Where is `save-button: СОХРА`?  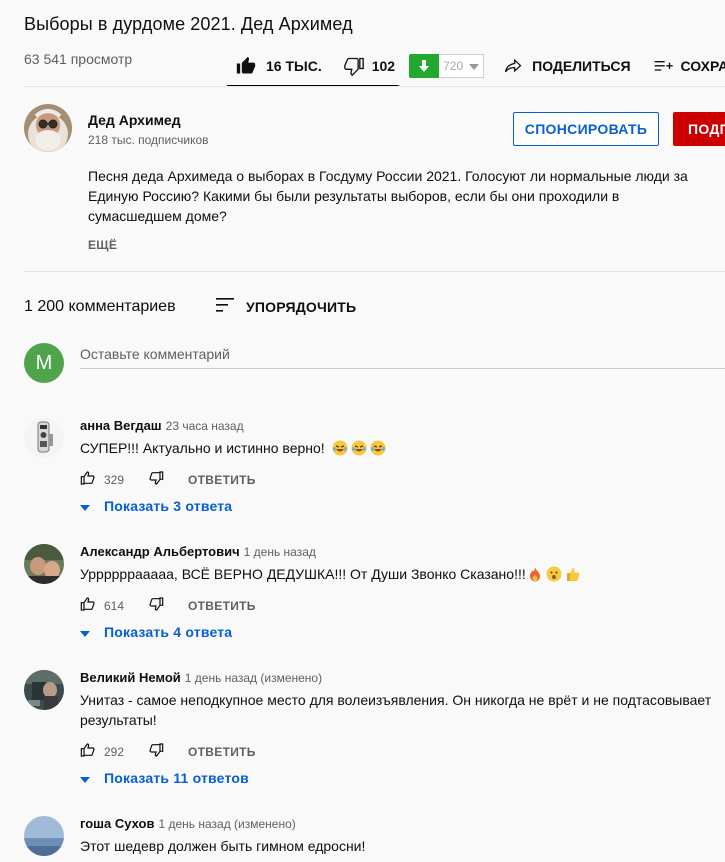 save-button: СОХРА is located at coordinates (689, 66).